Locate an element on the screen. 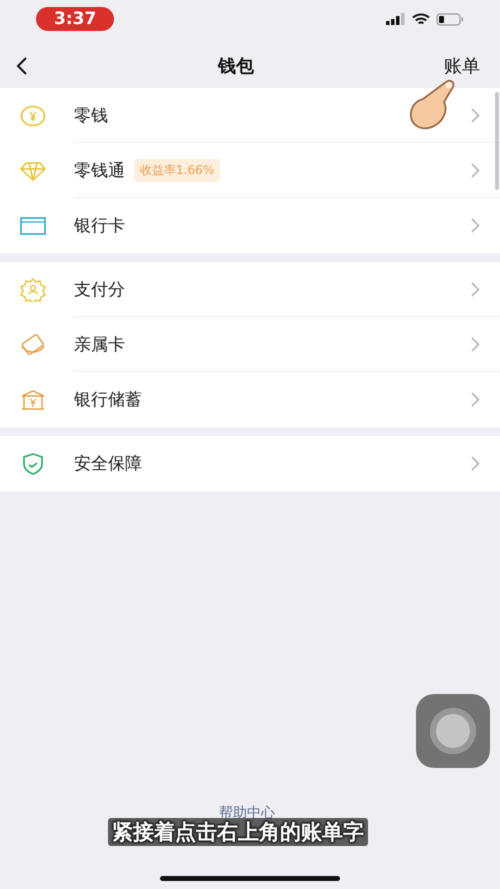 The height and width of the screenshot is (889, 500). back-icon is located at coordinates (22, 66).